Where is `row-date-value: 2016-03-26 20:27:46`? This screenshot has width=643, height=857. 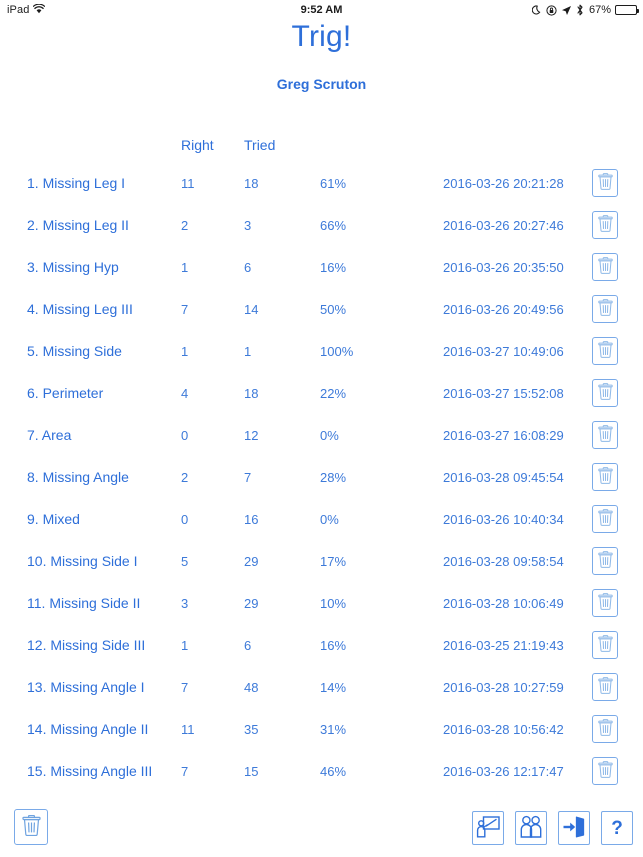
row-date-value: 2016-03-26 20:27:46 is located at coordinates (503, 225).